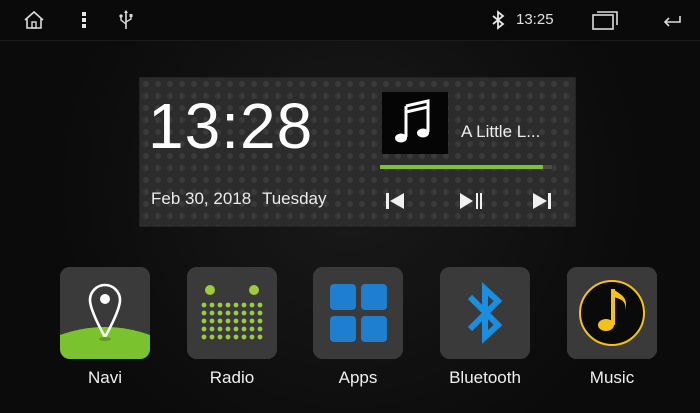 Image resolution: width=700 pixels, height=413 pixels. What do you see at coordinates (358, 377) in the screenshot?
I see `app-label-apps: Apps` at bounding box center [358, 377].